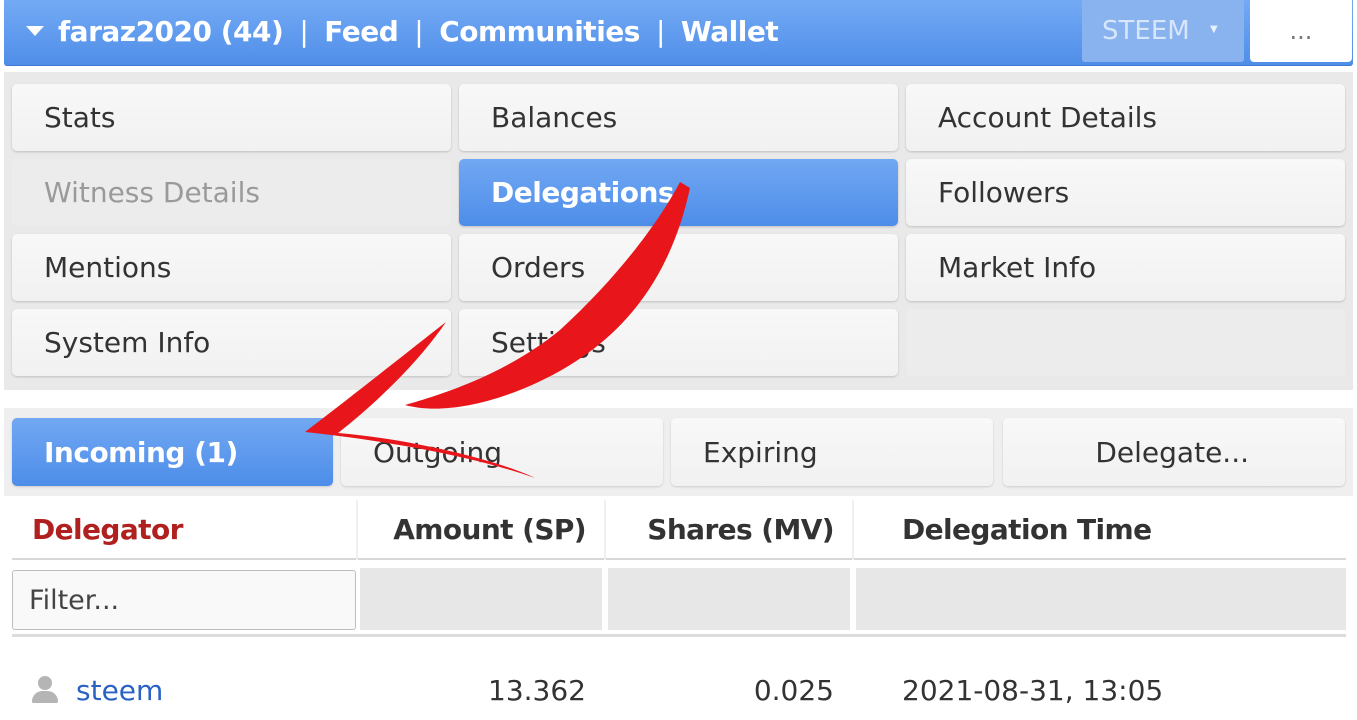  Describe the element at coordinates (793, 690) in the screenshot. I see `cell-shares: 0.025` at that location.